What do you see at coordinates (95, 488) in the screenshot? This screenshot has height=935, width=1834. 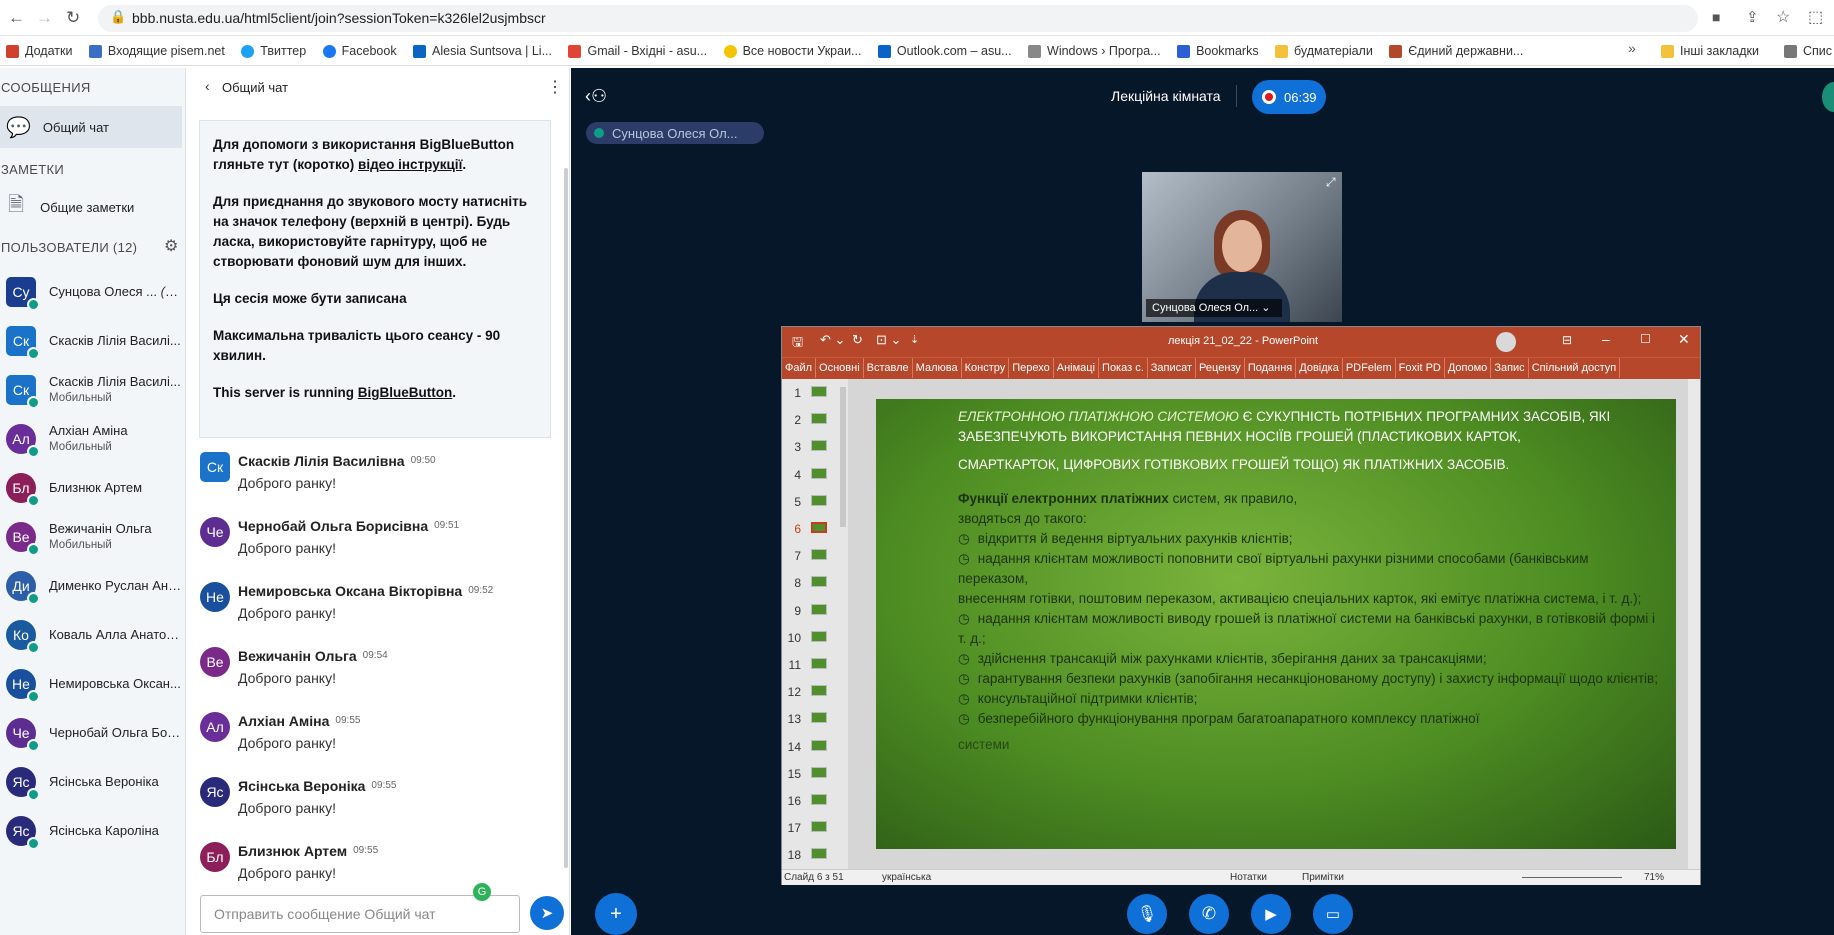 I see `user-list-item: Бл Близнюк Артем` at bounding box center [95, 488].